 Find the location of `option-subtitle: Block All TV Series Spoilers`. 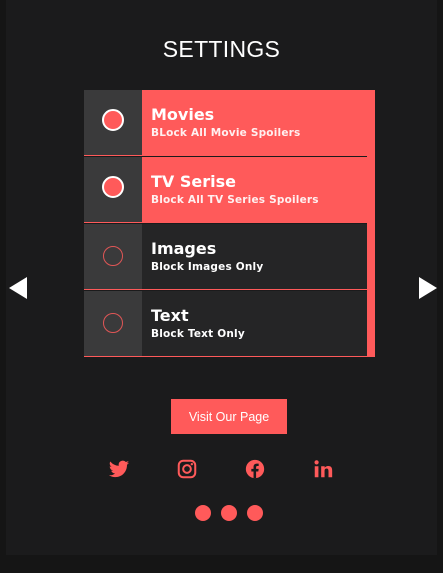

option-subtitle: Block All TV Series Spoilers is located at coordinates (235, 200).